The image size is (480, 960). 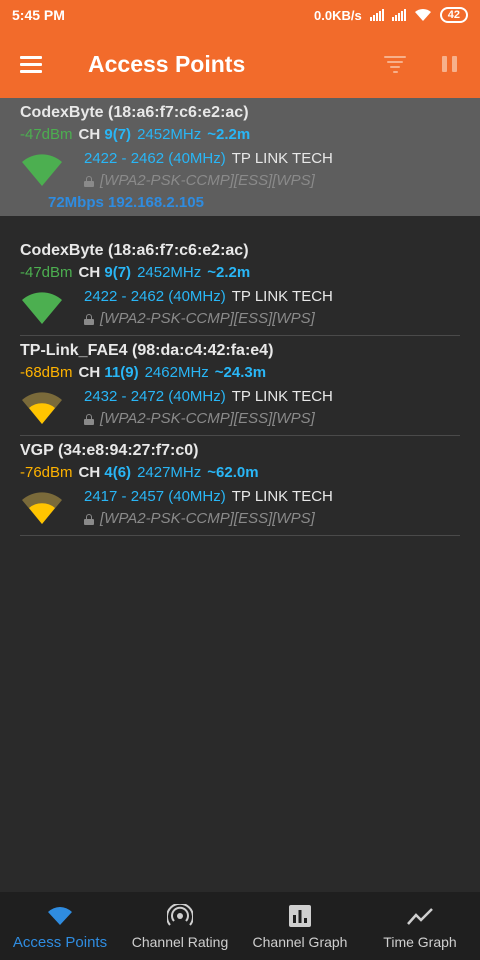 I want to click on ap-distance: ~24.3m, so click(x=240, y=372).